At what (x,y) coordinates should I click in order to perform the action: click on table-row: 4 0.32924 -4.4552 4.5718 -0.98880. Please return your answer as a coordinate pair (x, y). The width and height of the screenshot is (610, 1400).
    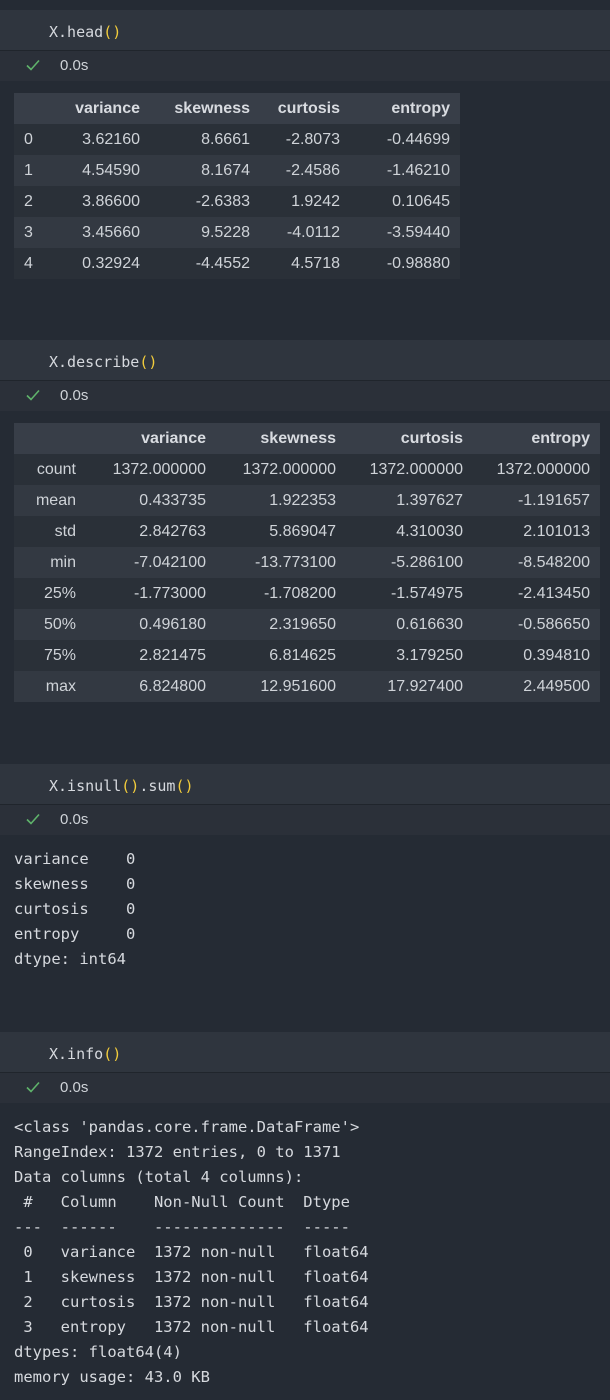
    Looking at the image, I should click on (237, 263).